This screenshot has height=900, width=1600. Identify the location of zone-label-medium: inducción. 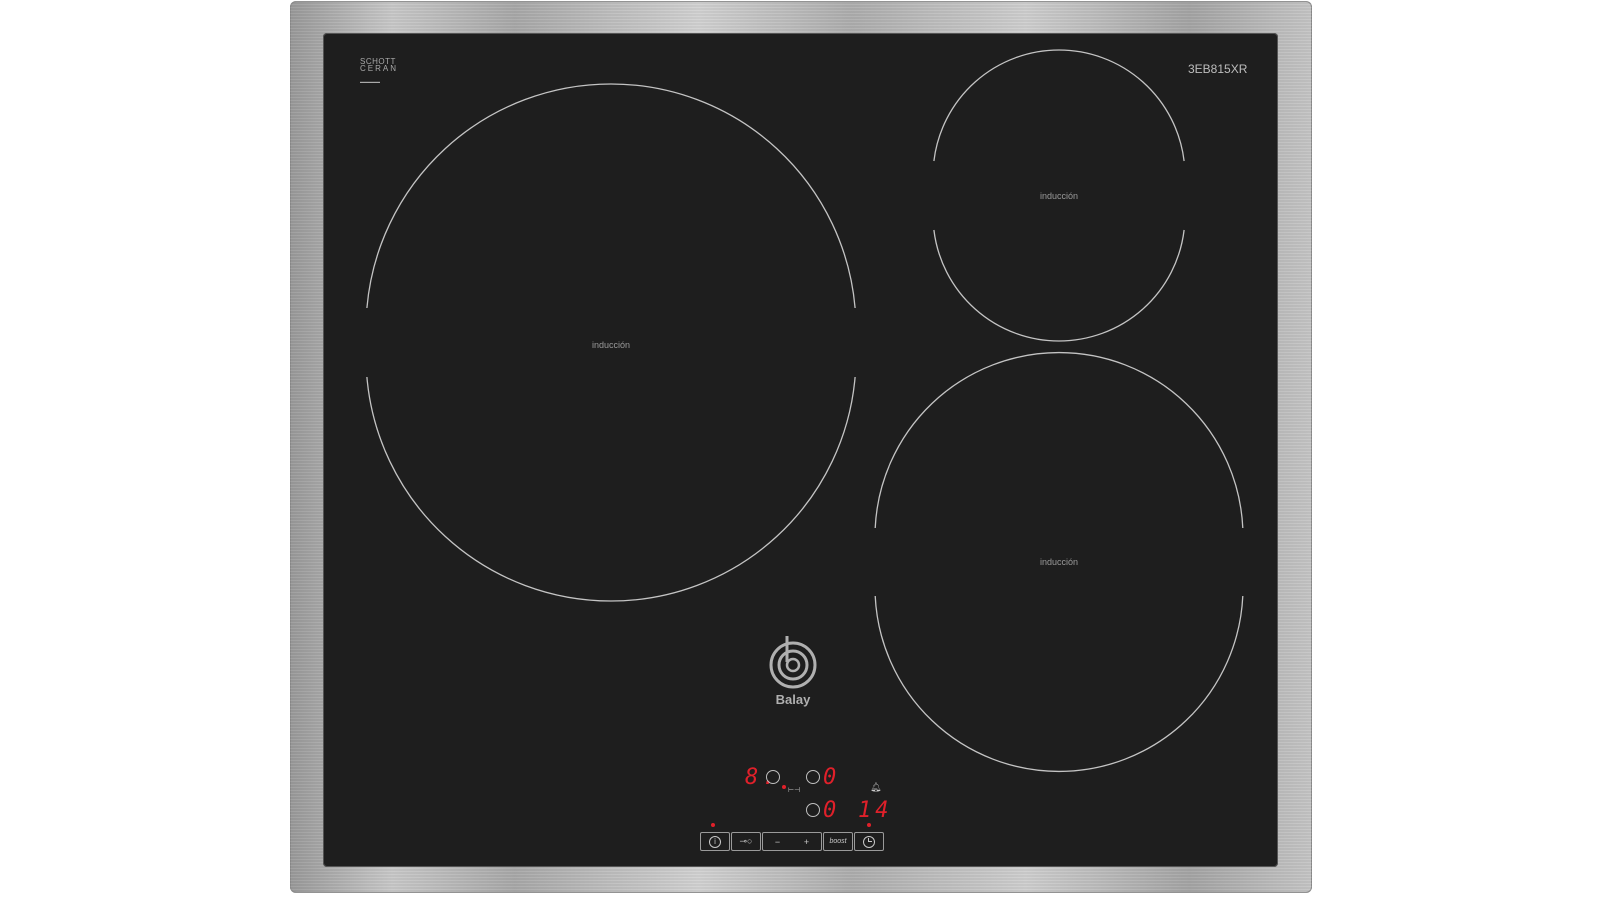
(1059, 562).